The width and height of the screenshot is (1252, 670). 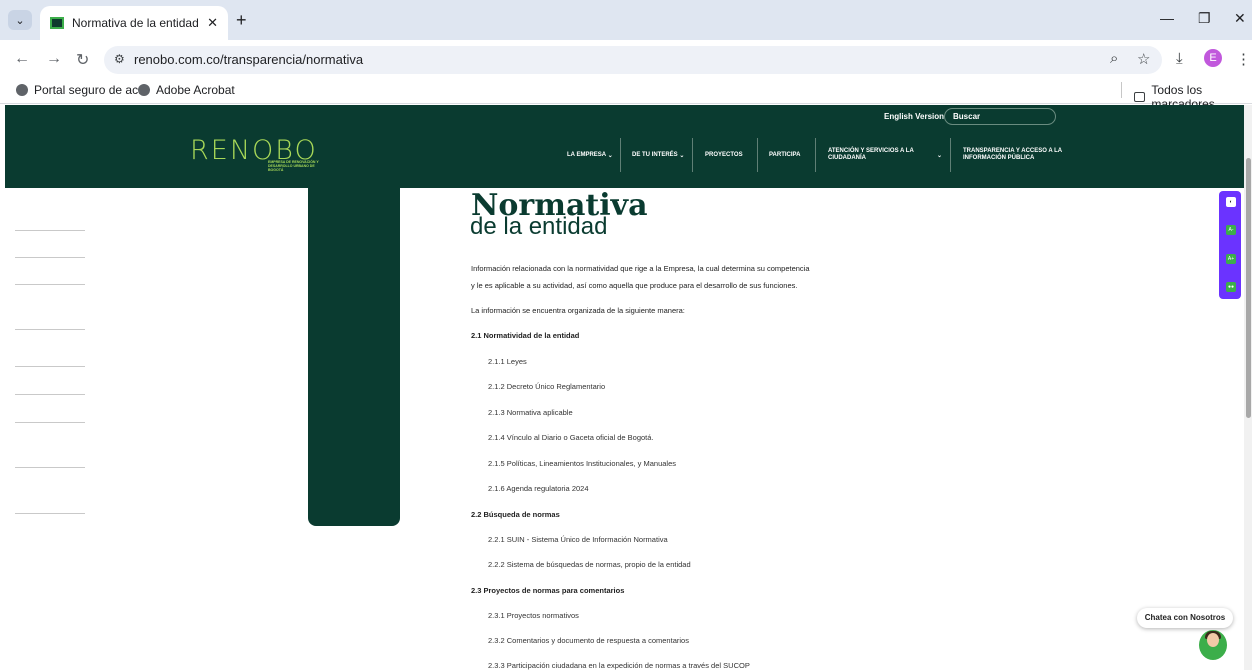 What do you see at coordinates (1213, 58) in the screenshot?
I see `profile-avatar: E` at bounding box center [1213, 58].